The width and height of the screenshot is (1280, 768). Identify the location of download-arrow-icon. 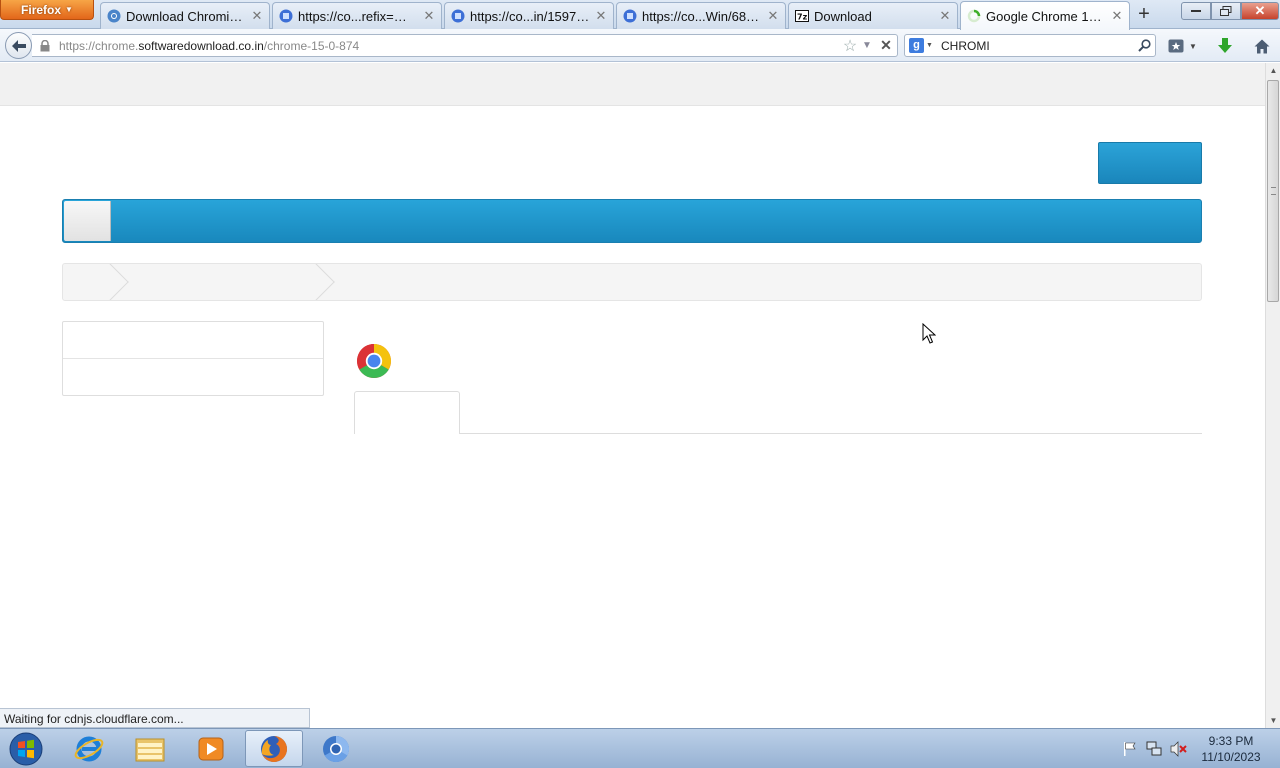
(1225, 45).